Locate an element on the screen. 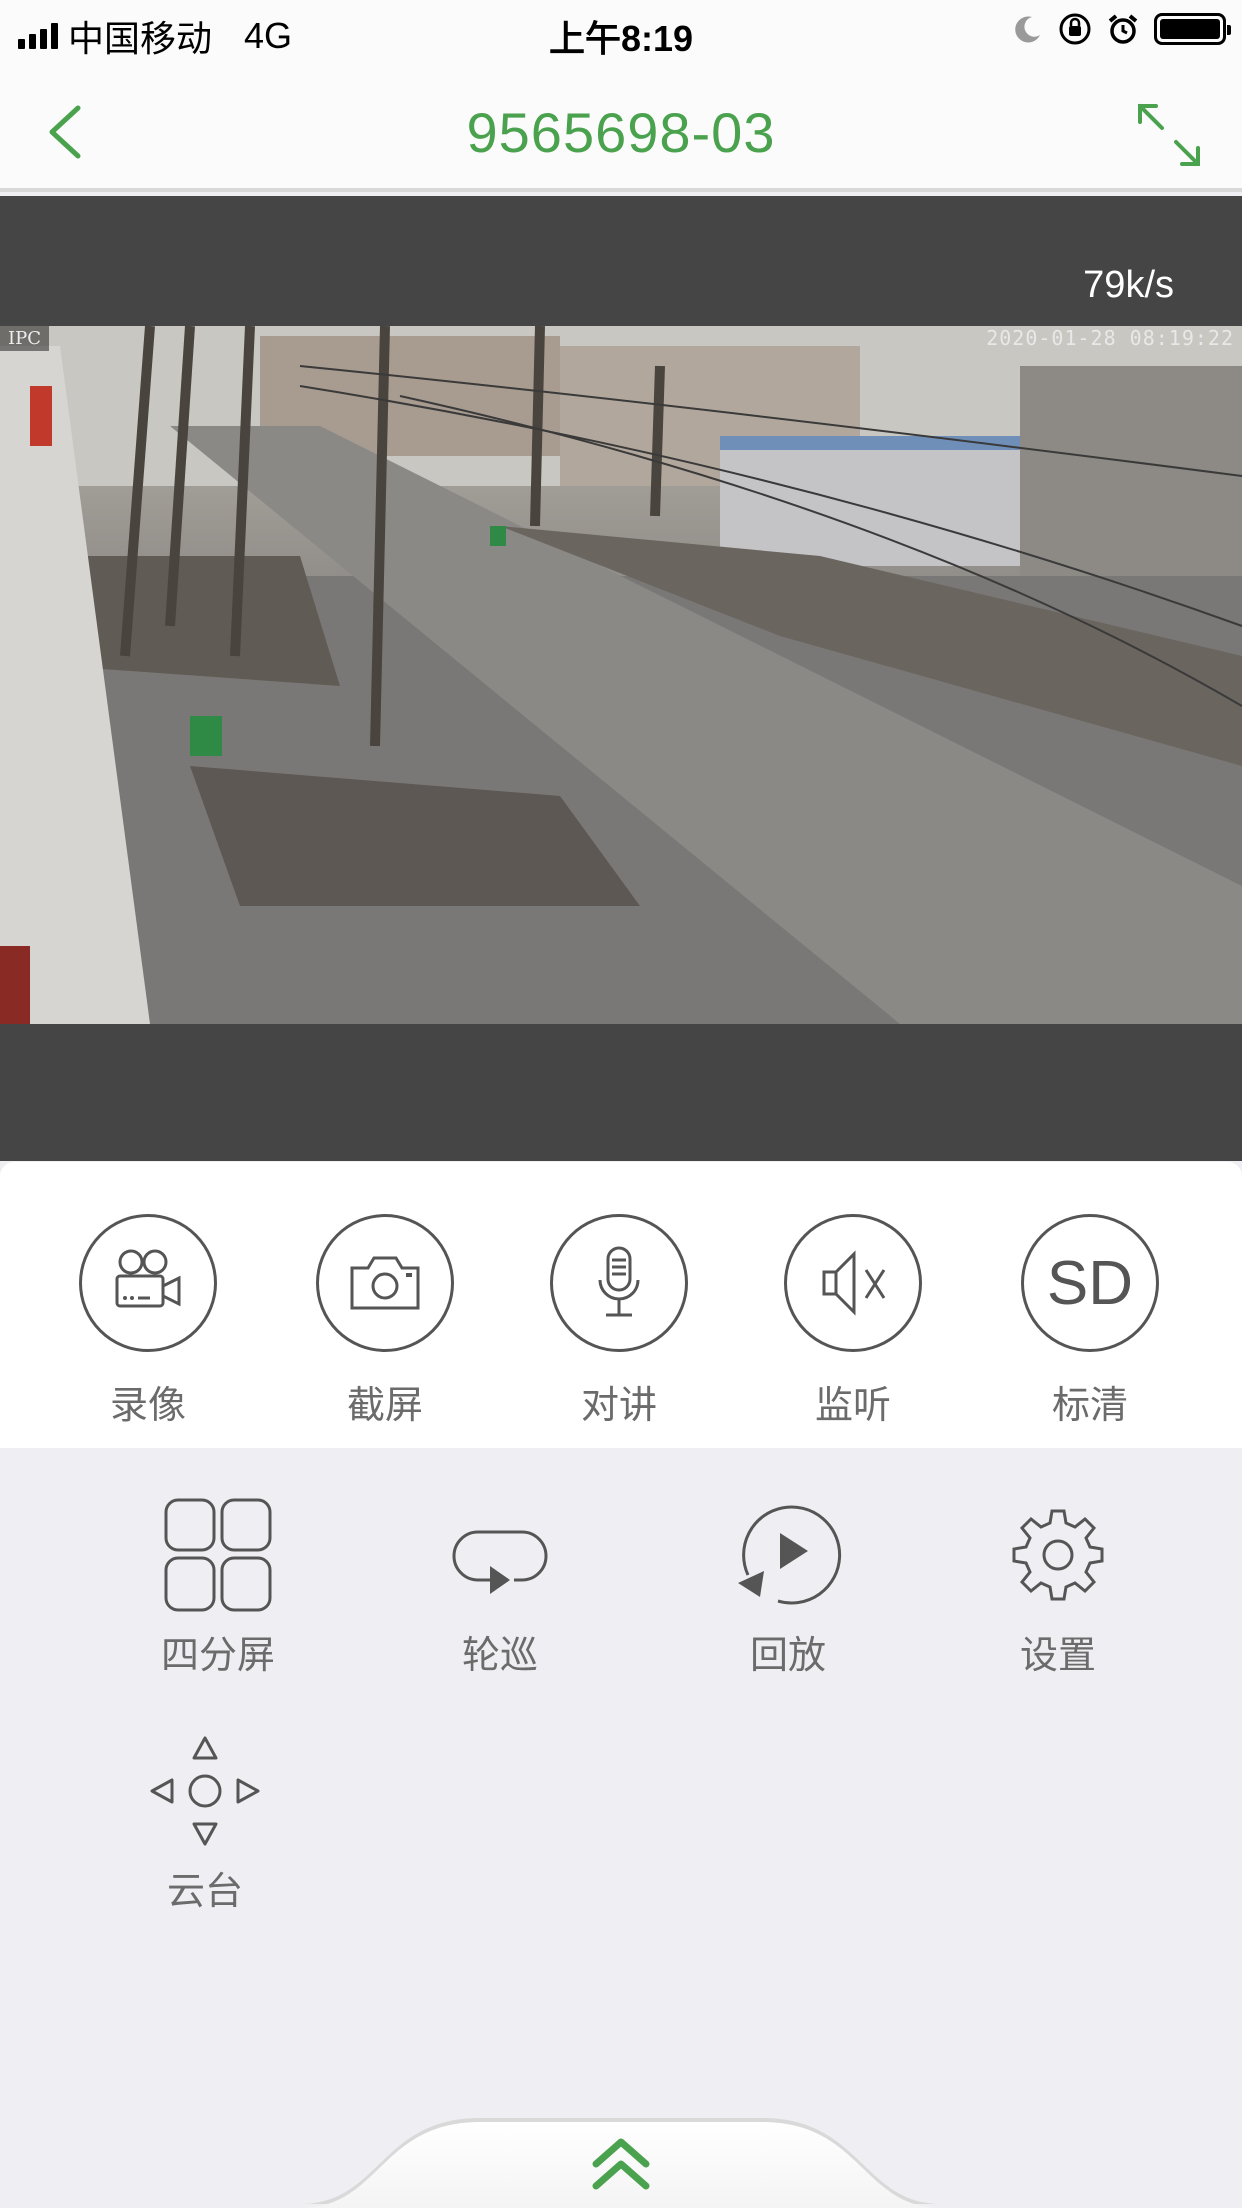 This screenshot has height=2208, width=1242. ptz-label: 云台 is located at coordinates (204, 1892).